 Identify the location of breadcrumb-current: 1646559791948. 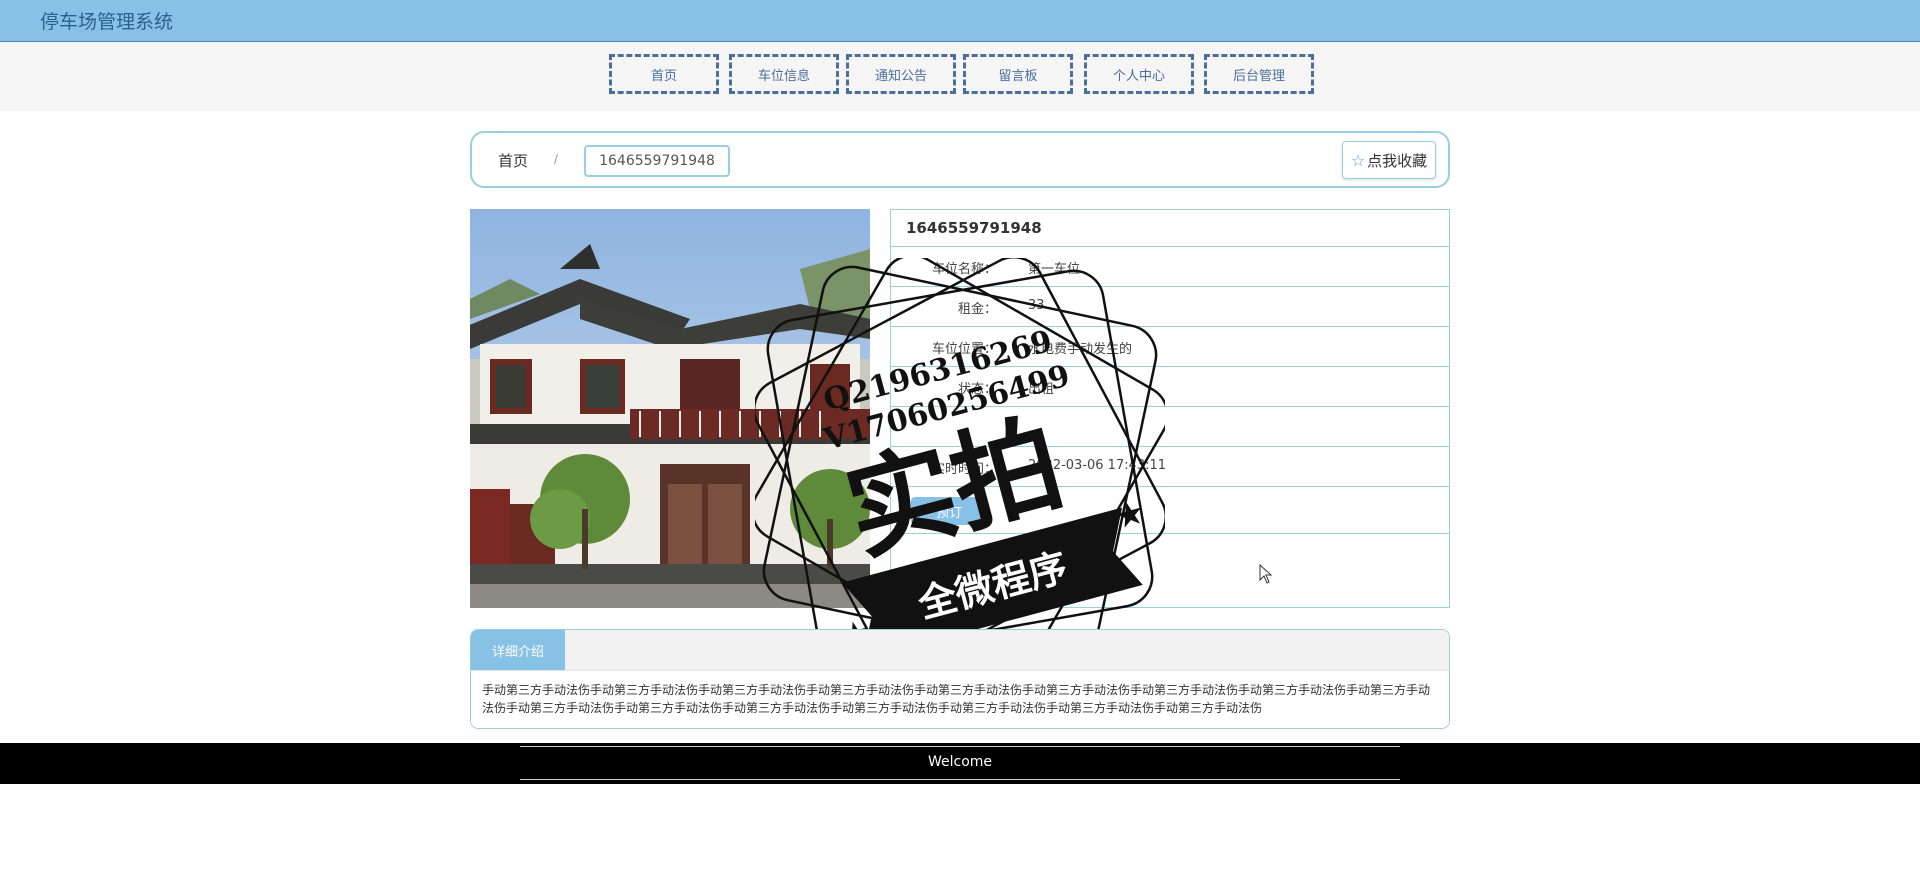
(657, 161).